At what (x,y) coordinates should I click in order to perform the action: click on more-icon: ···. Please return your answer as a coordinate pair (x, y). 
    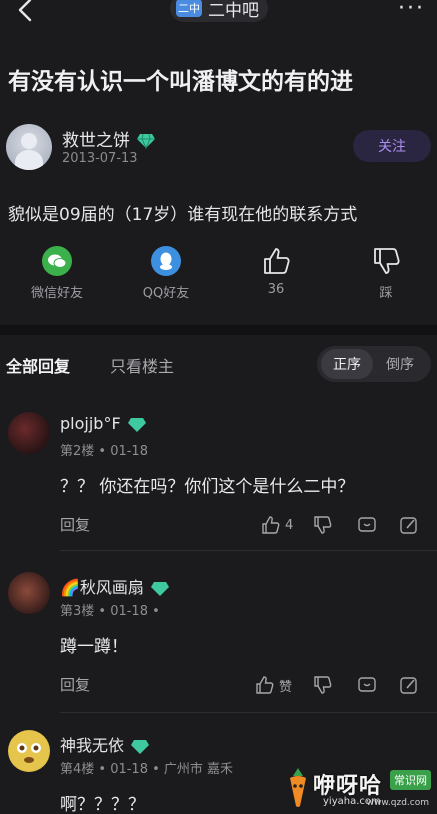
    Looking at the image, I should click on (411, 10).